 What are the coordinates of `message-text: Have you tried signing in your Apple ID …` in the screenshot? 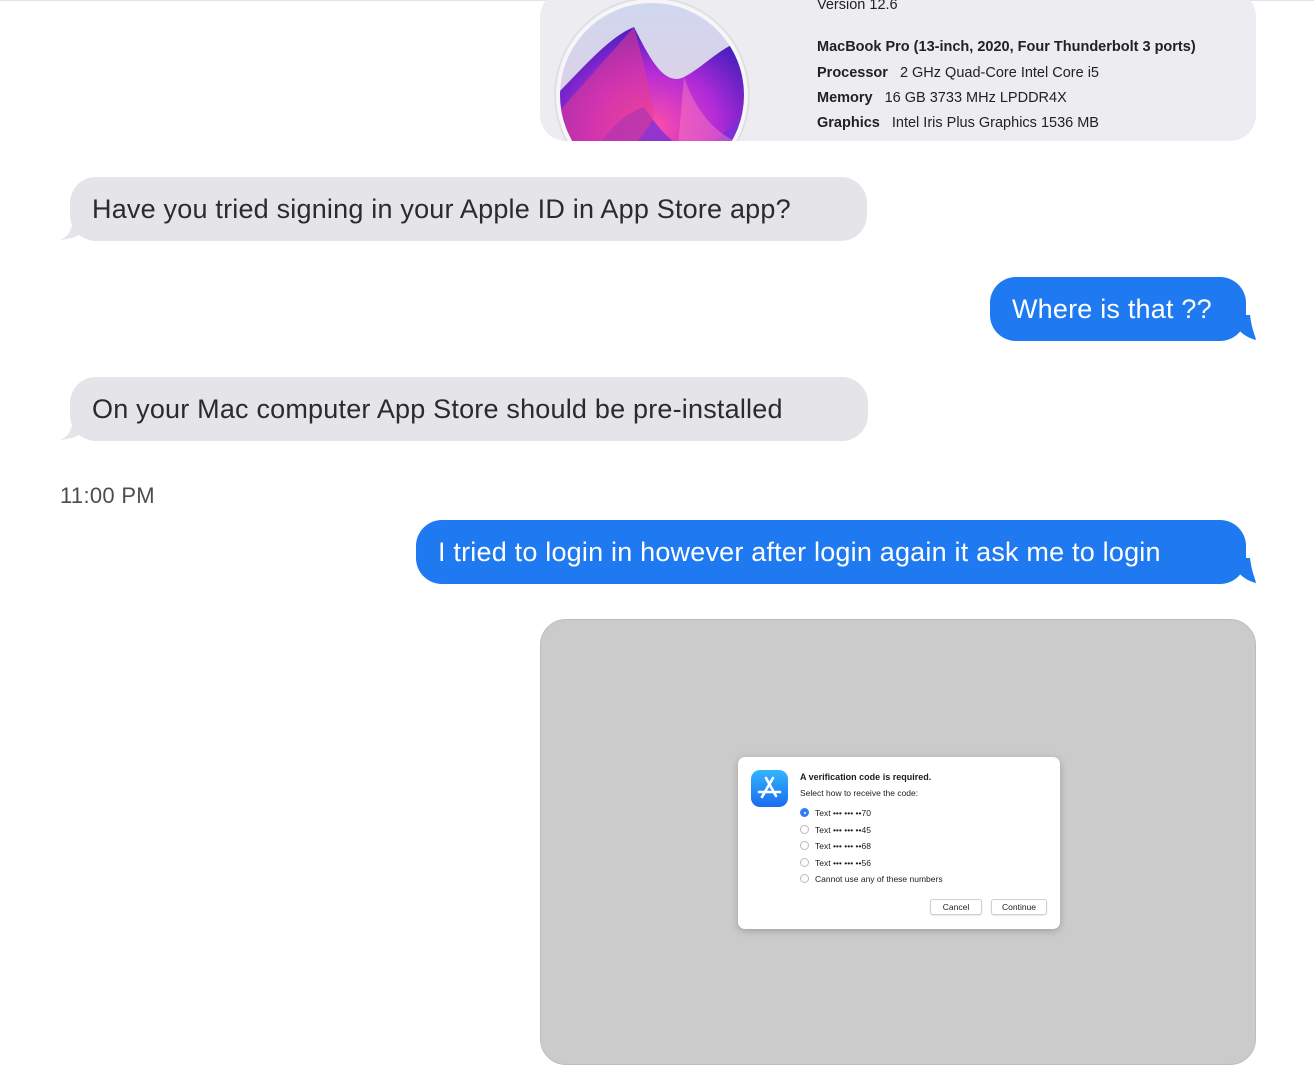 It's located at (441, 209).